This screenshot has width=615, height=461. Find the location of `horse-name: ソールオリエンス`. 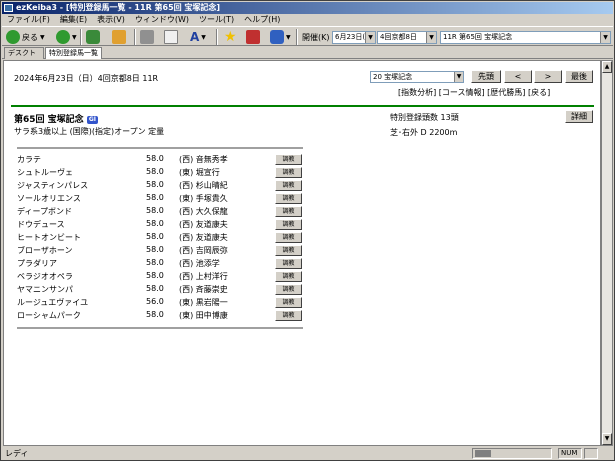

horse-name: ソールオリエンス is located at coordinates (49, 198).